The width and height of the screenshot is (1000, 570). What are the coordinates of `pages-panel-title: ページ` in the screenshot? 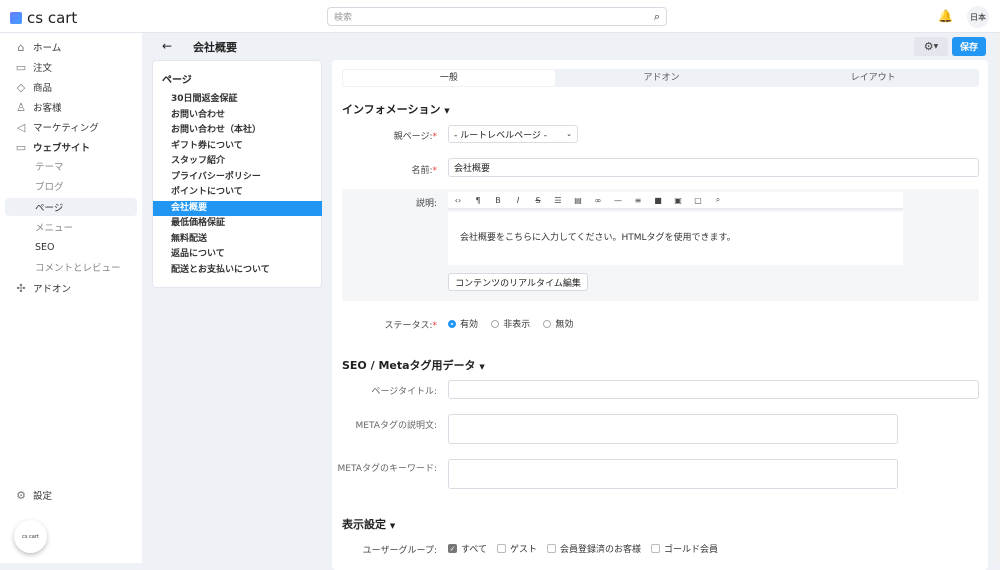 It's located at (177, 80).